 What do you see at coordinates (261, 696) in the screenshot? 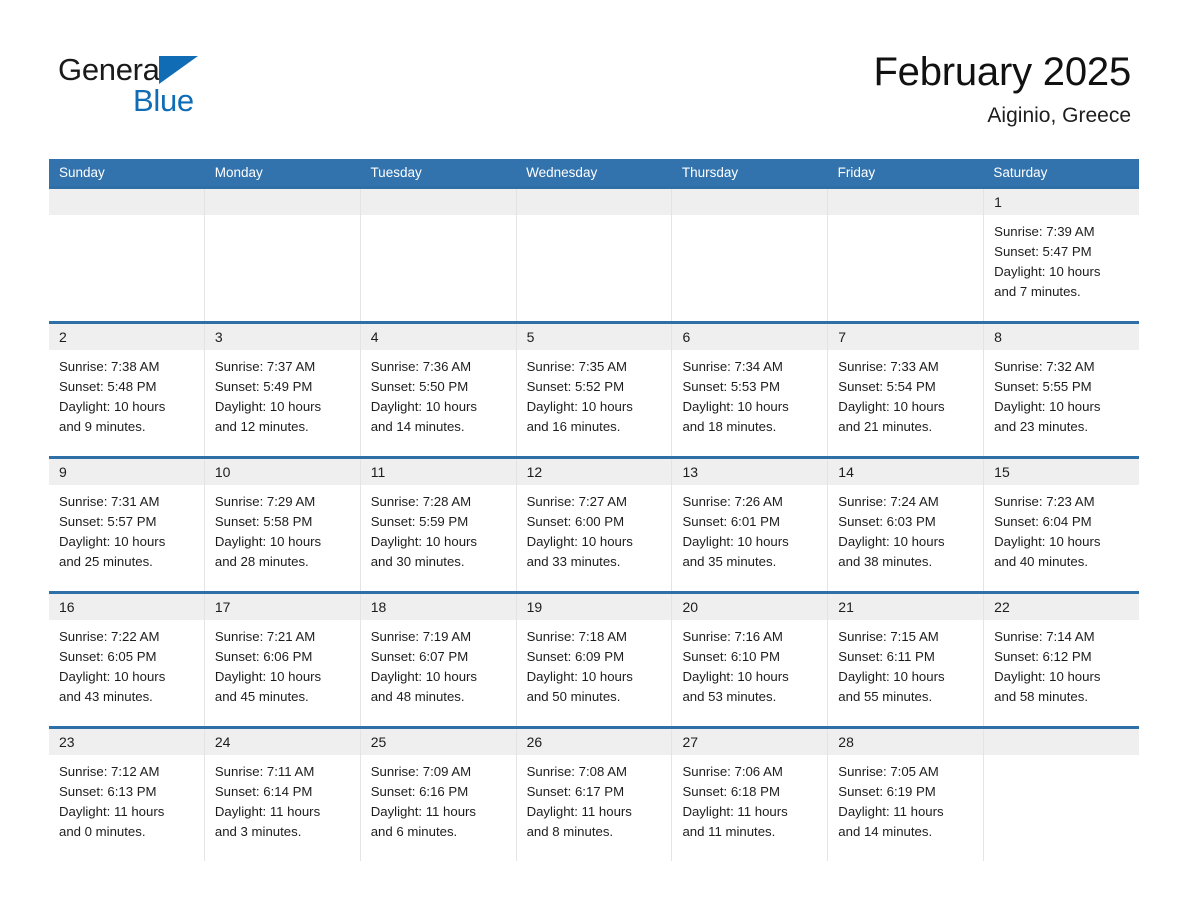
I see `daylight-text-line2: and 45 minutes.` at bounding box center [261, 696].